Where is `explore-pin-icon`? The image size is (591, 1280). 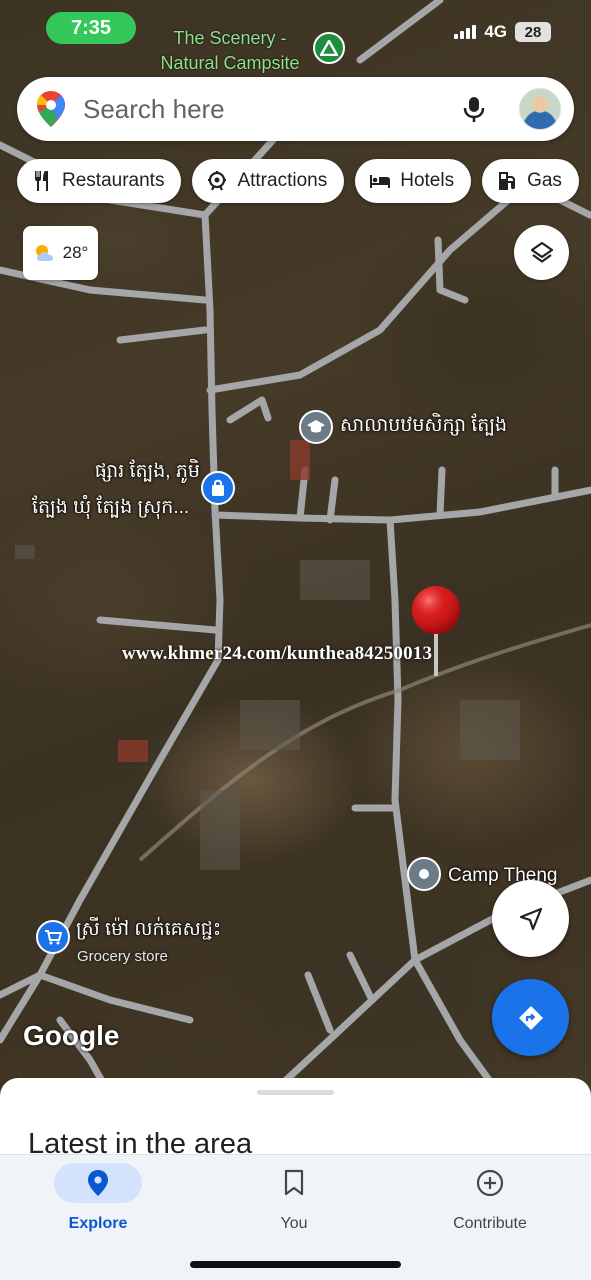 explore-pin-icon is located at coordinates (98, 1183).